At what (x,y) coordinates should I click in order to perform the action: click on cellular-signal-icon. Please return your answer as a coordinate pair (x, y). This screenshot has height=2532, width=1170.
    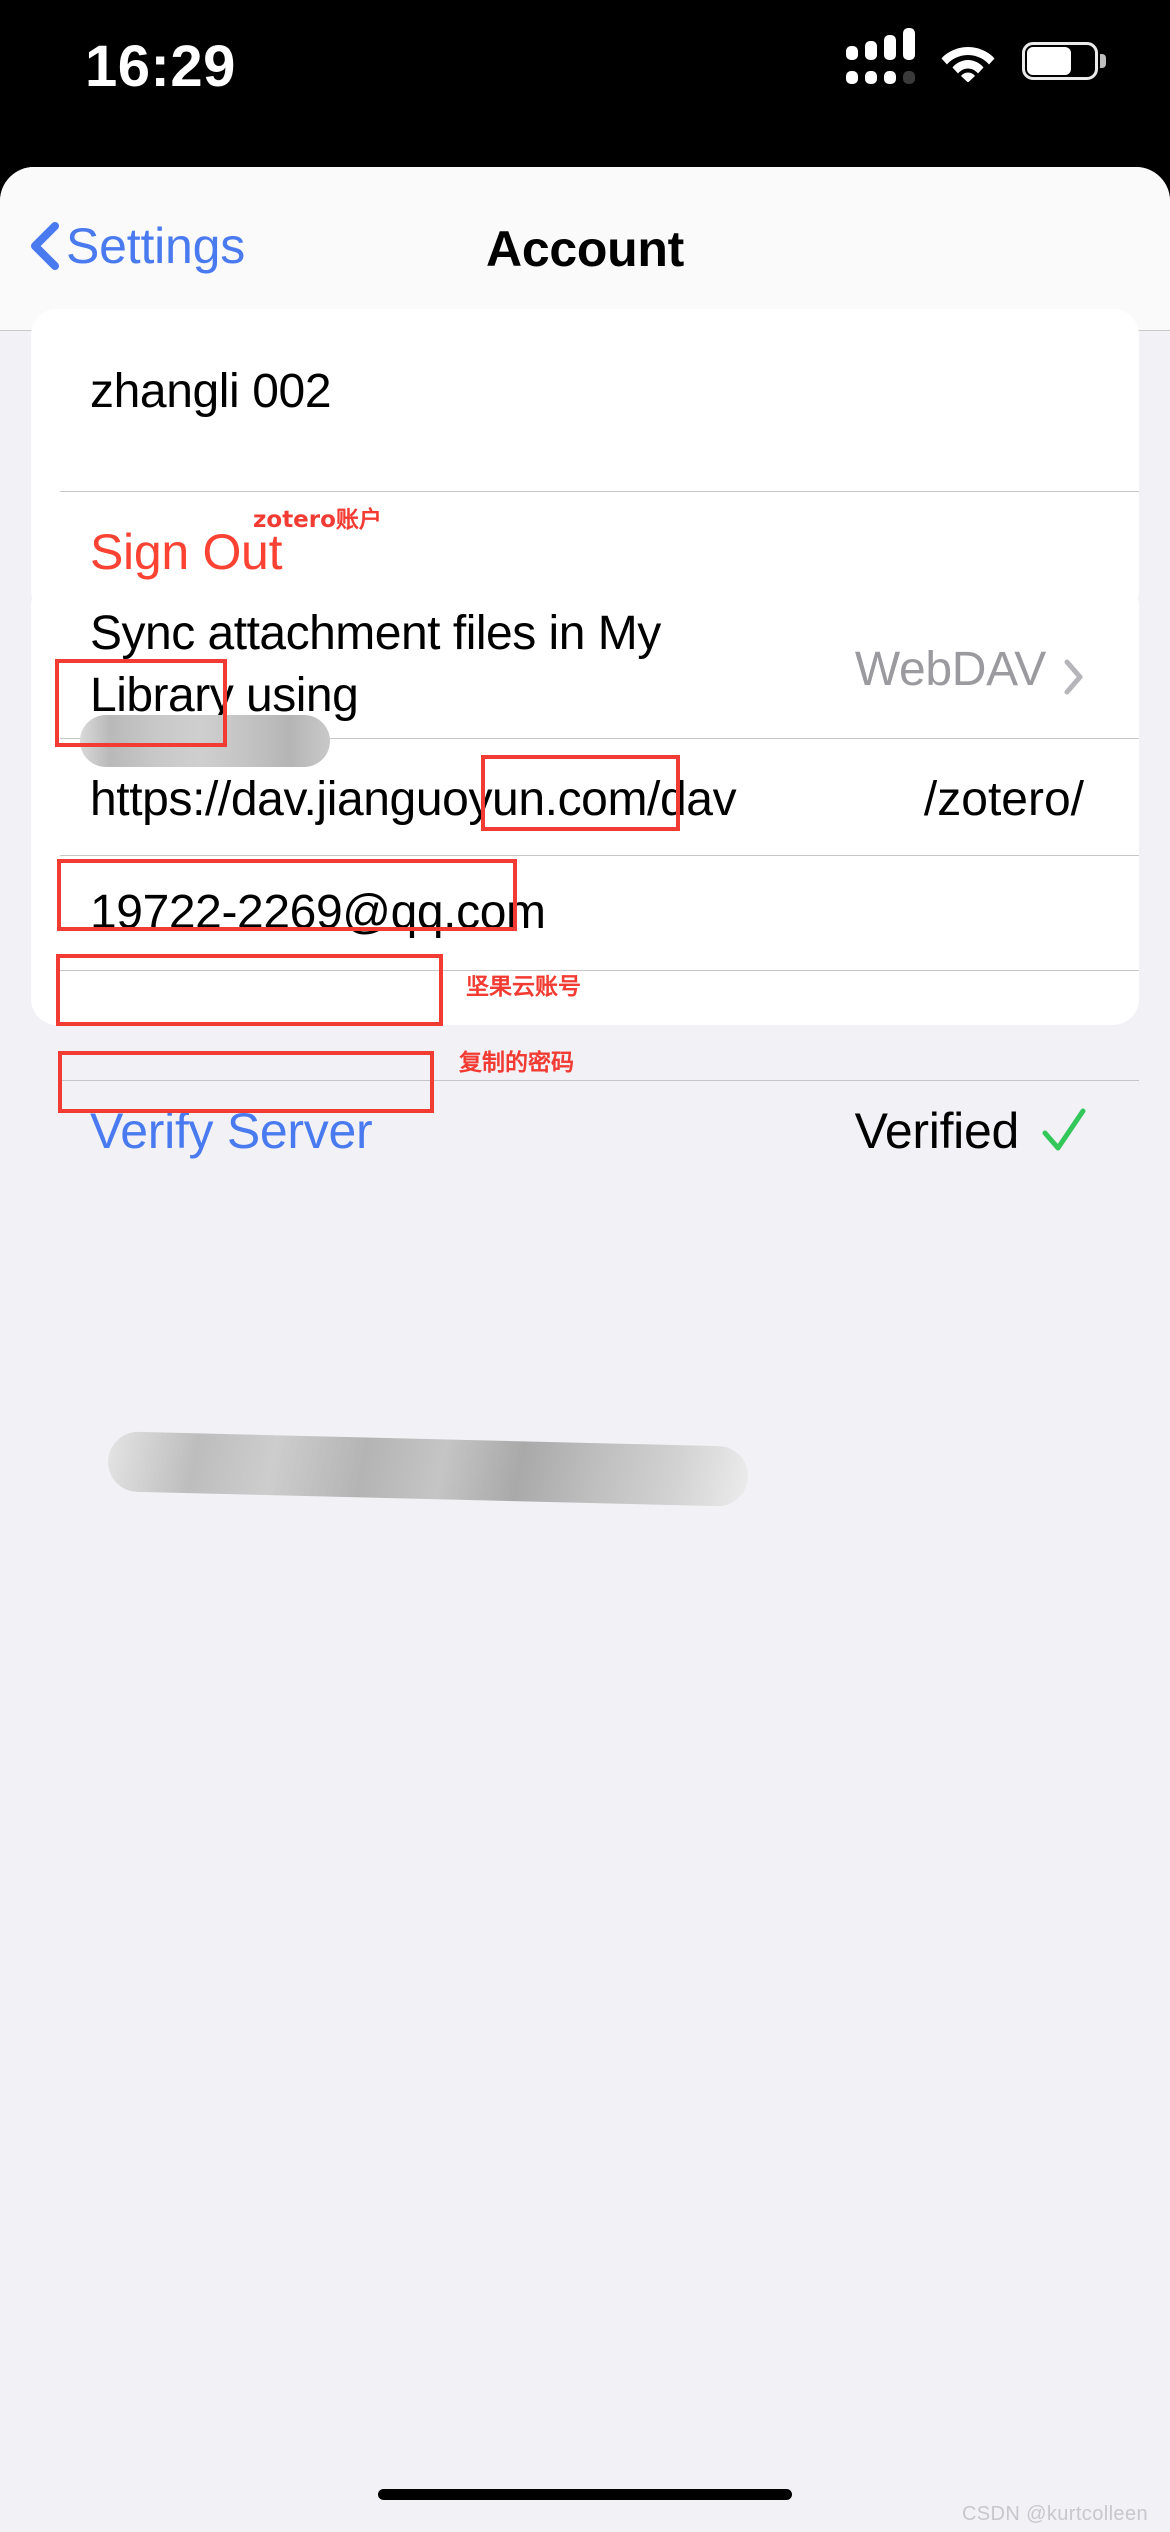
    Looking at the image, I should click on (880, 56).